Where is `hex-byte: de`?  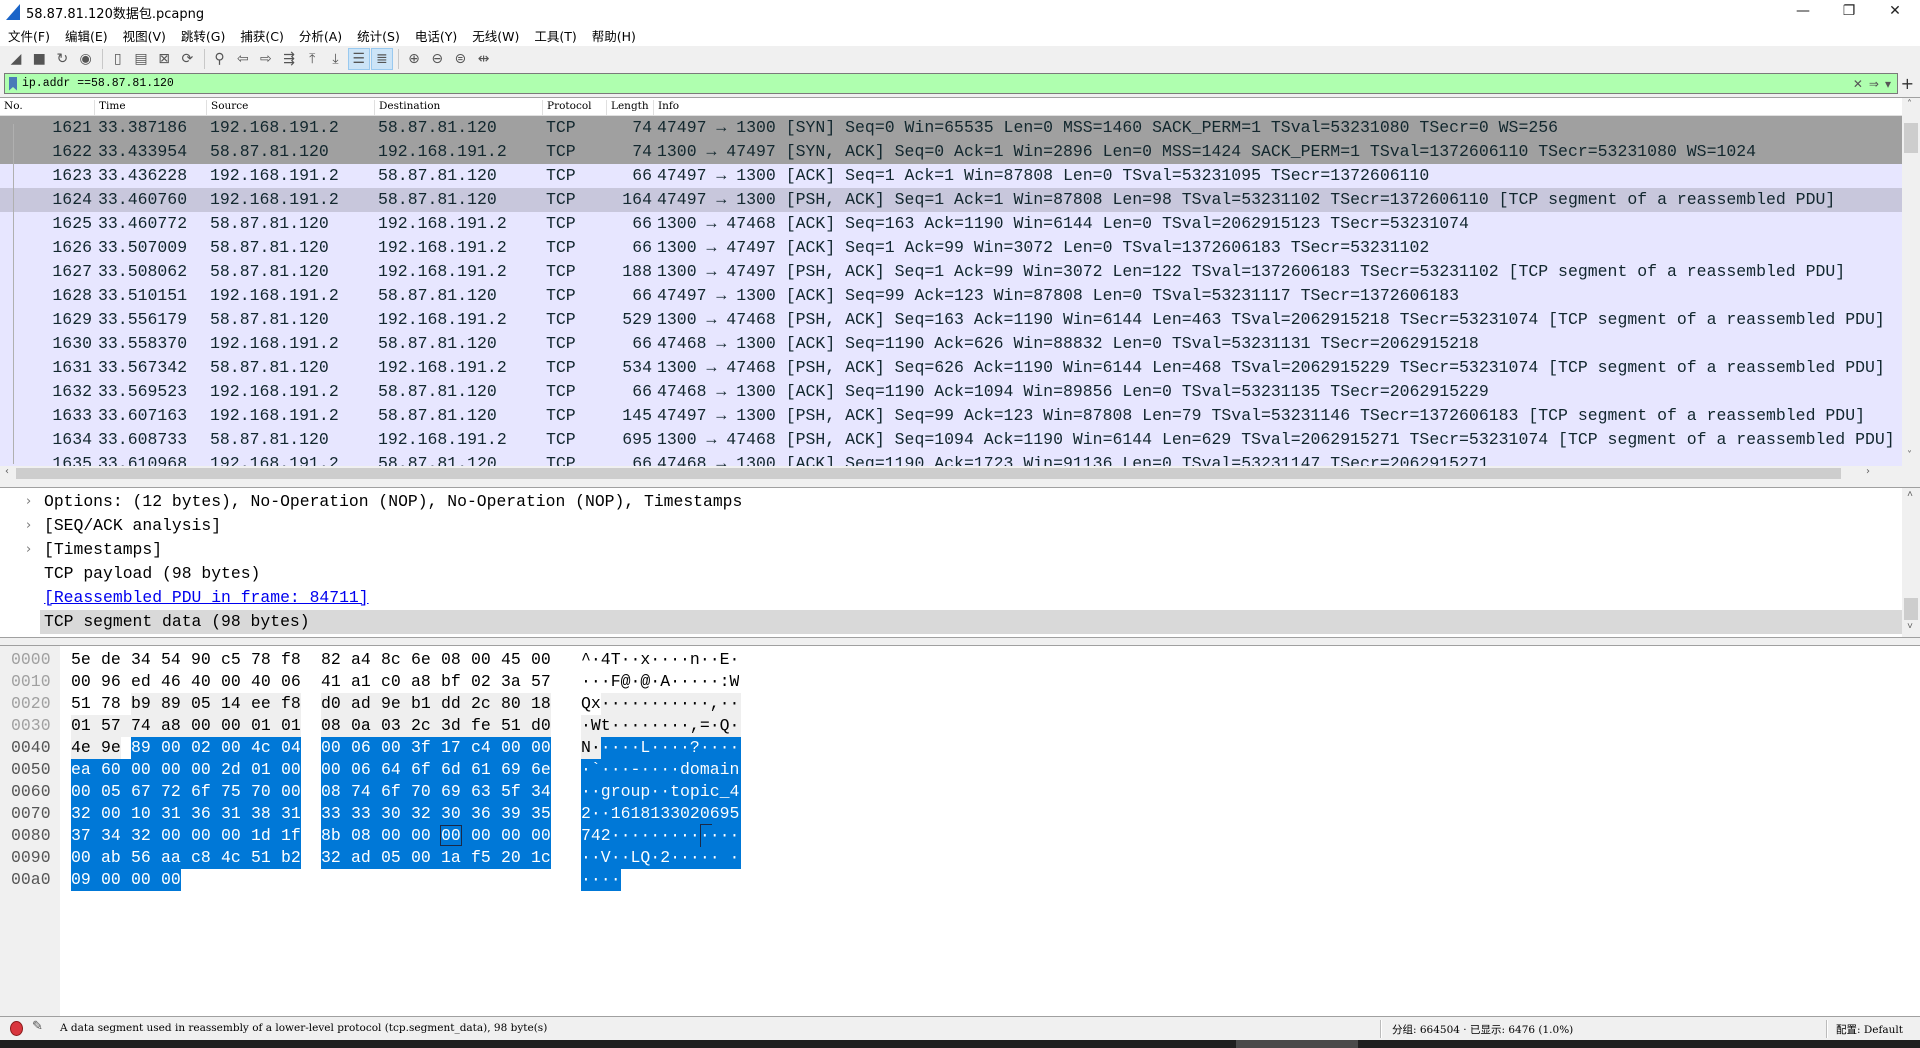
hex-byte: de is located at coordinates (111, 660).